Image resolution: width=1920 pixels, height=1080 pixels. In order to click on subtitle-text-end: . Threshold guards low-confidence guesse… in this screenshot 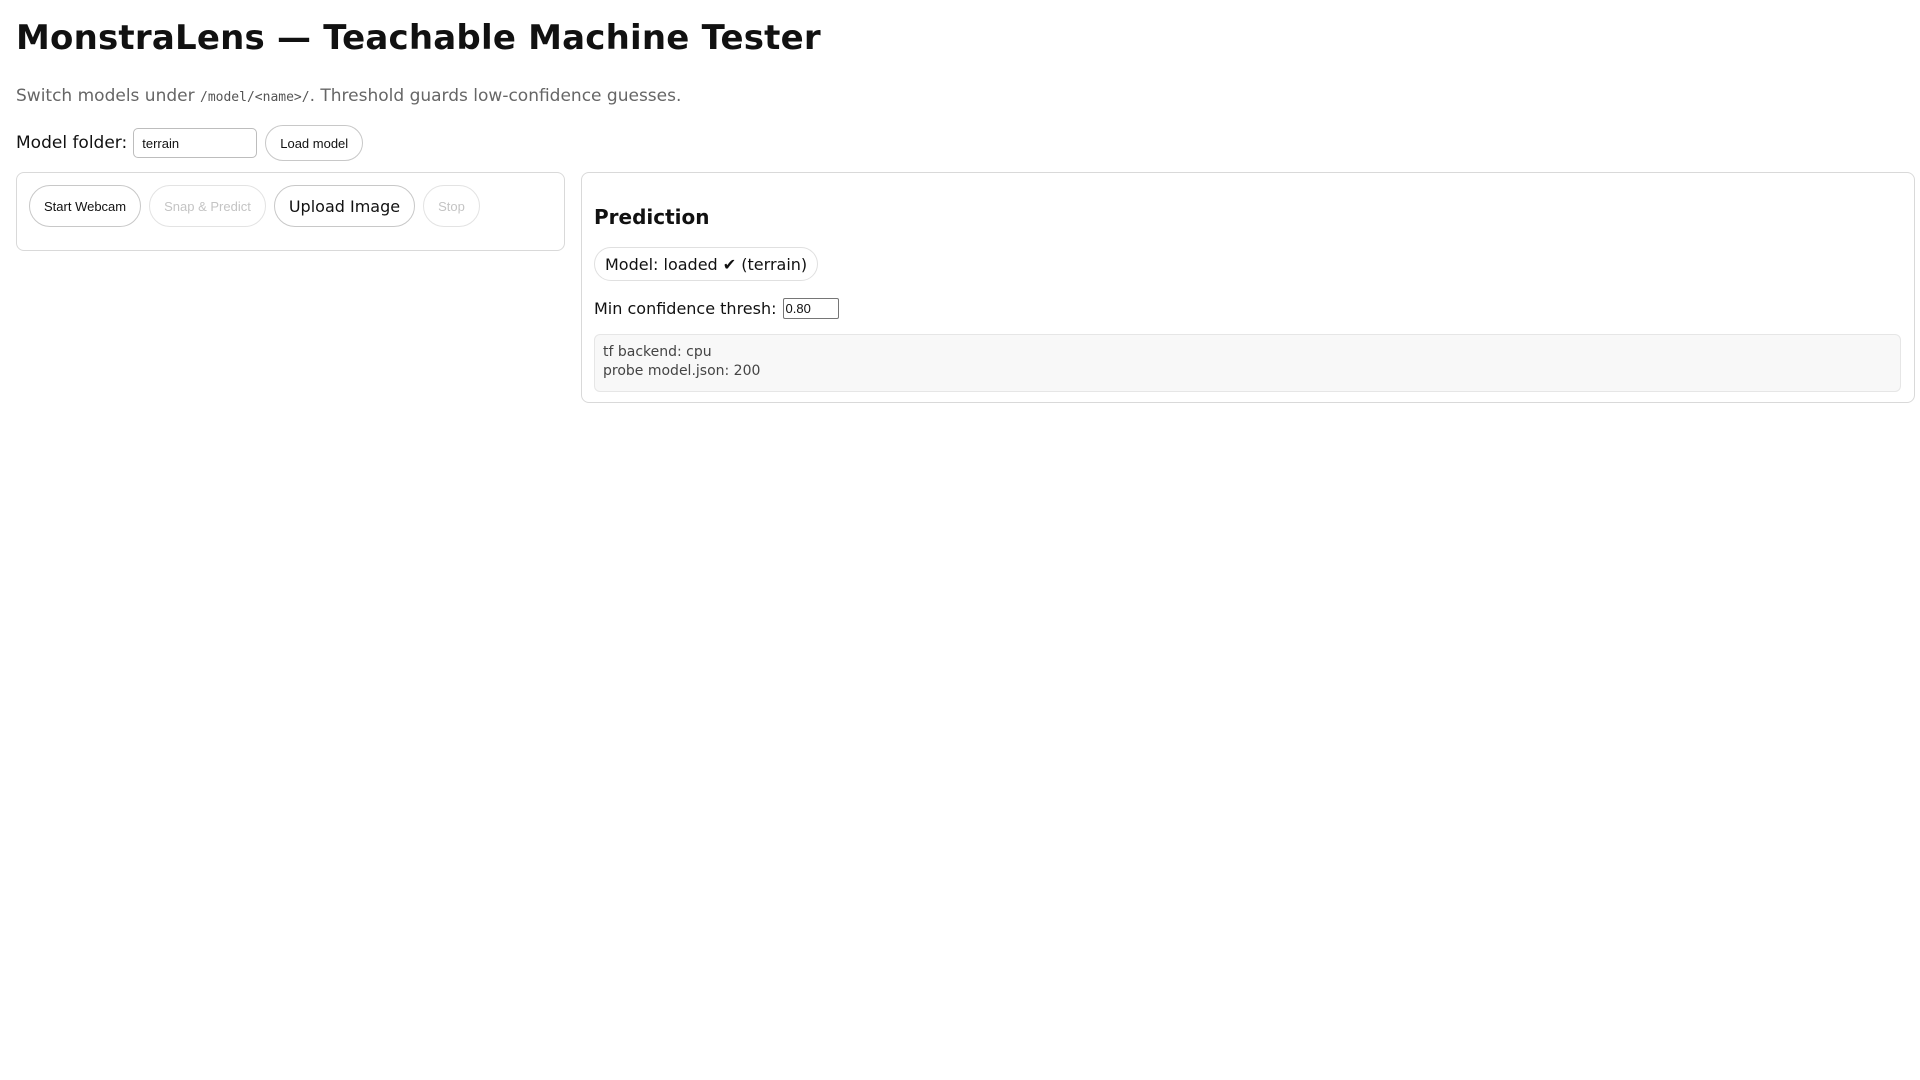, I will do `click(495, 96)`.